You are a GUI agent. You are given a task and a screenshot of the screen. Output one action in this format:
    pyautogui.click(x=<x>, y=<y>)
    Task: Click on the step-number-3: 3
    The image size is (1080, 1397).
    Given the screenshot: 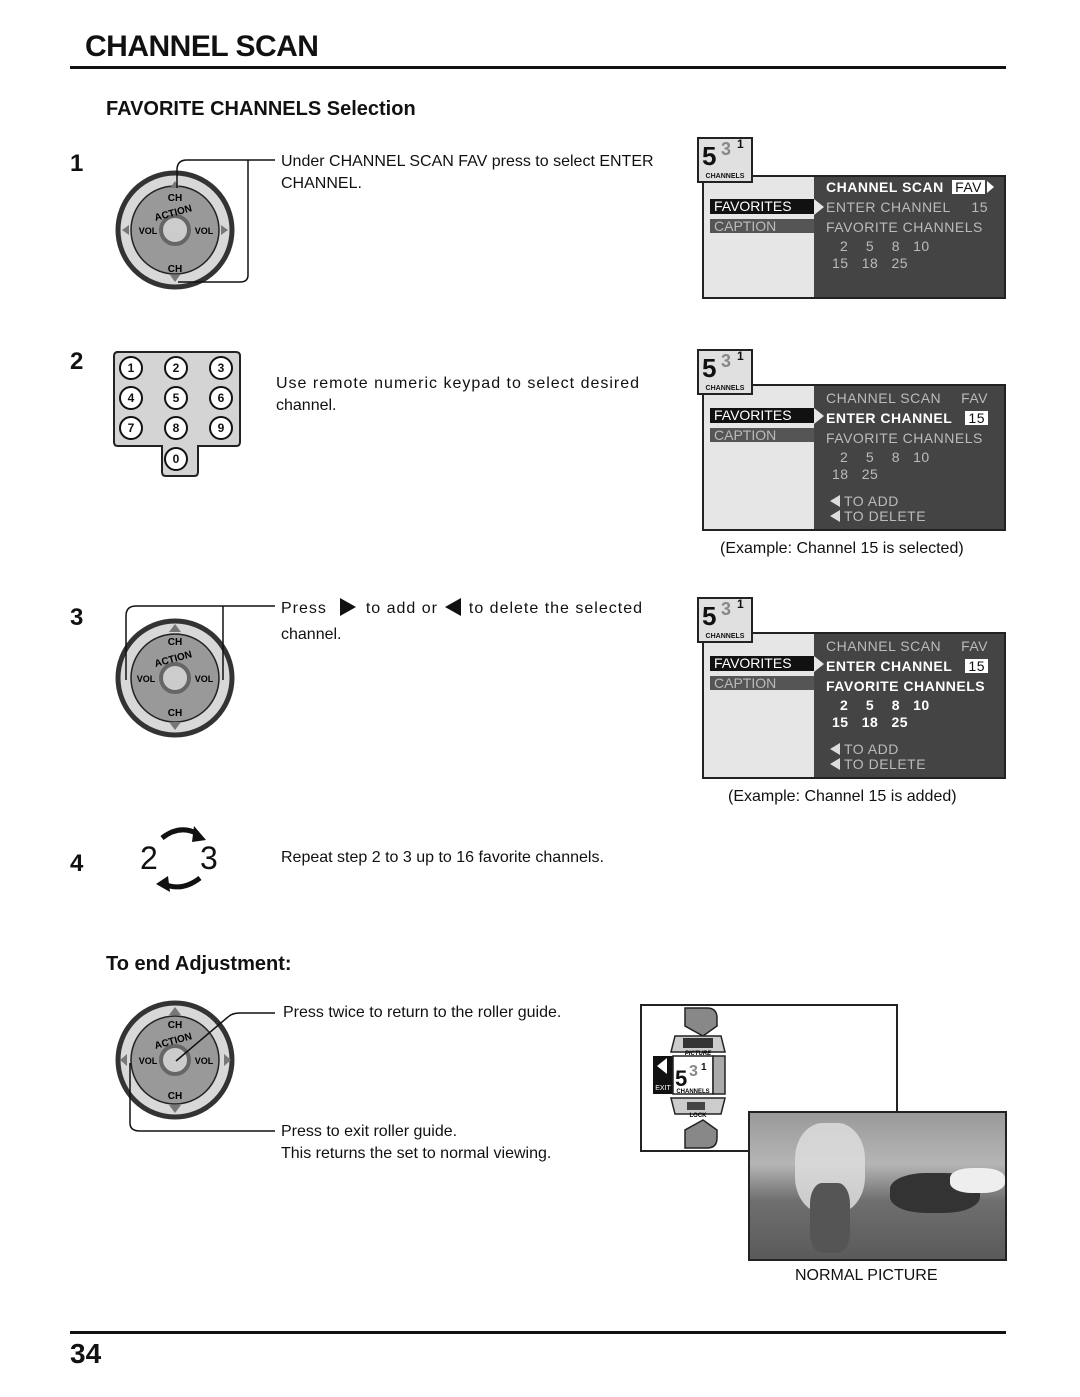 What is the action you would take?
    pyautogui.click(x=77, y=617)
    